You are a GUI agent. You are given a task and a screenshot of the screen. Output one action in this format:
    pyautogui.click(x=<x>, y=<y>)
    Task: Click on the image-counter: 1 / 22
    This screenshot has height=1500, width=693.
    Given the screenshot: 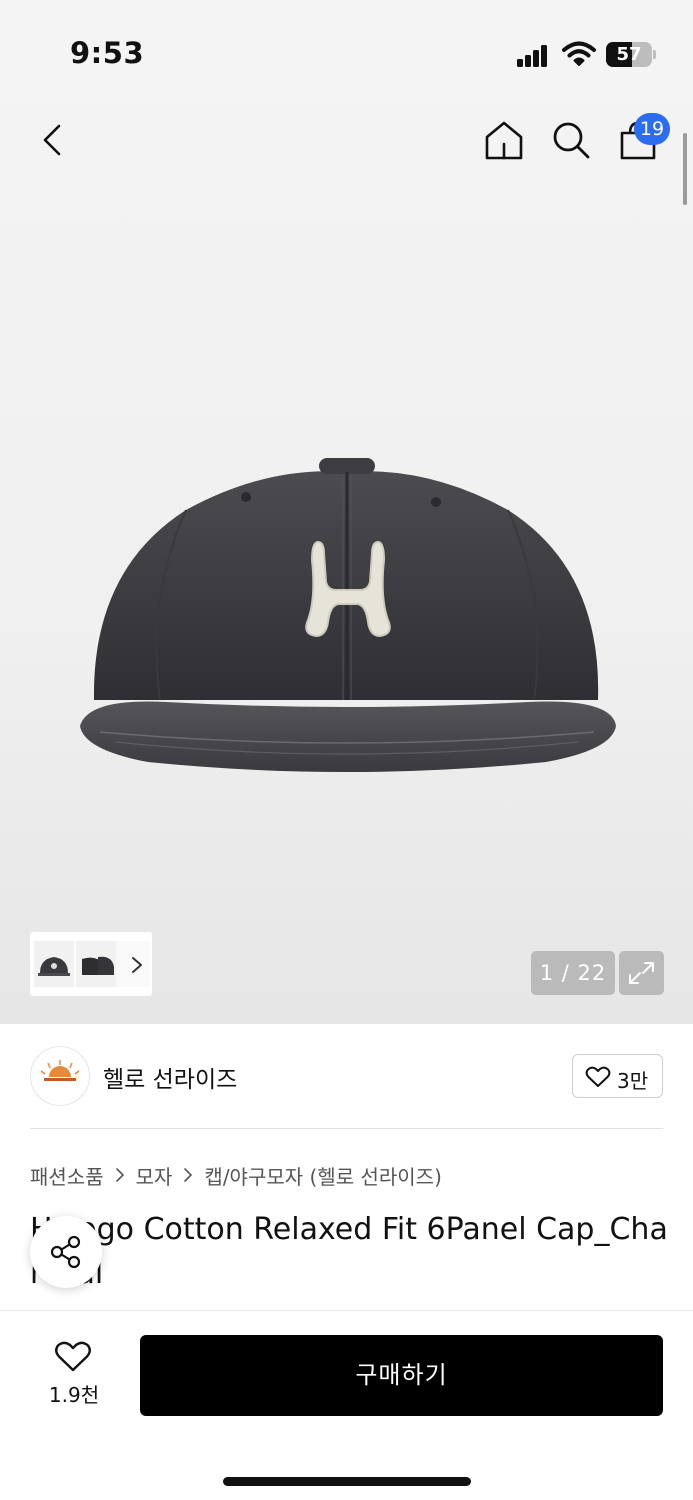 What is the action you would take?
    pyautogui.click(x=573, y=973)
    